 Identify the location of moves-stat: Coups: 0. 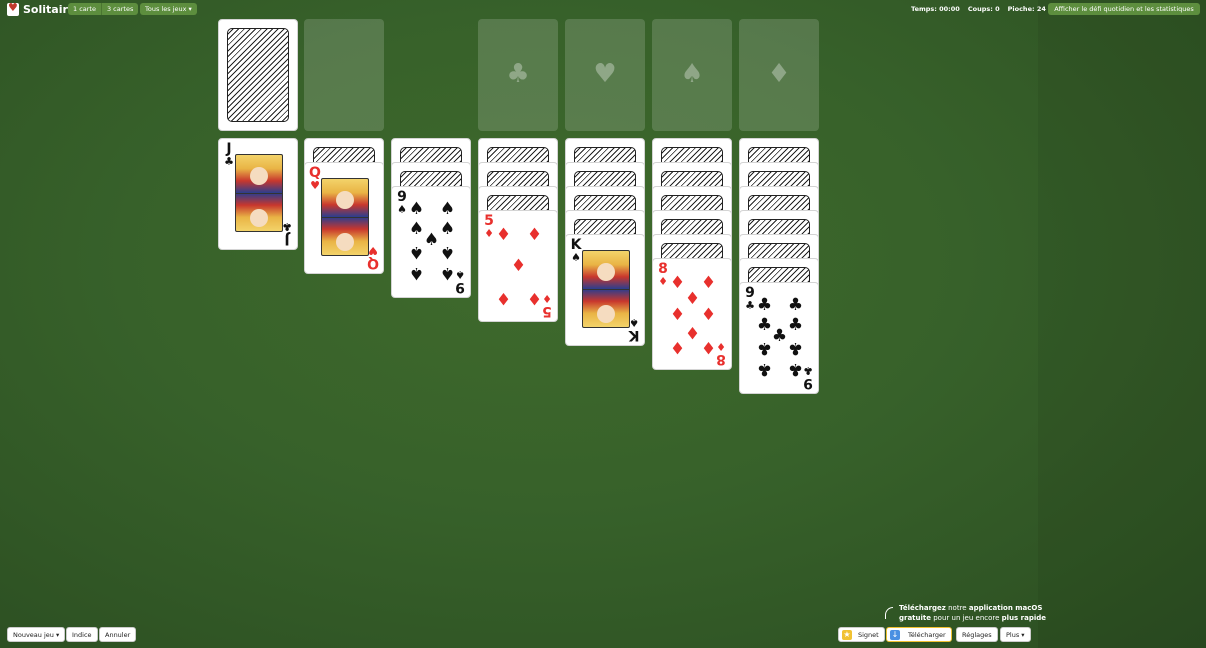
(983, 9).